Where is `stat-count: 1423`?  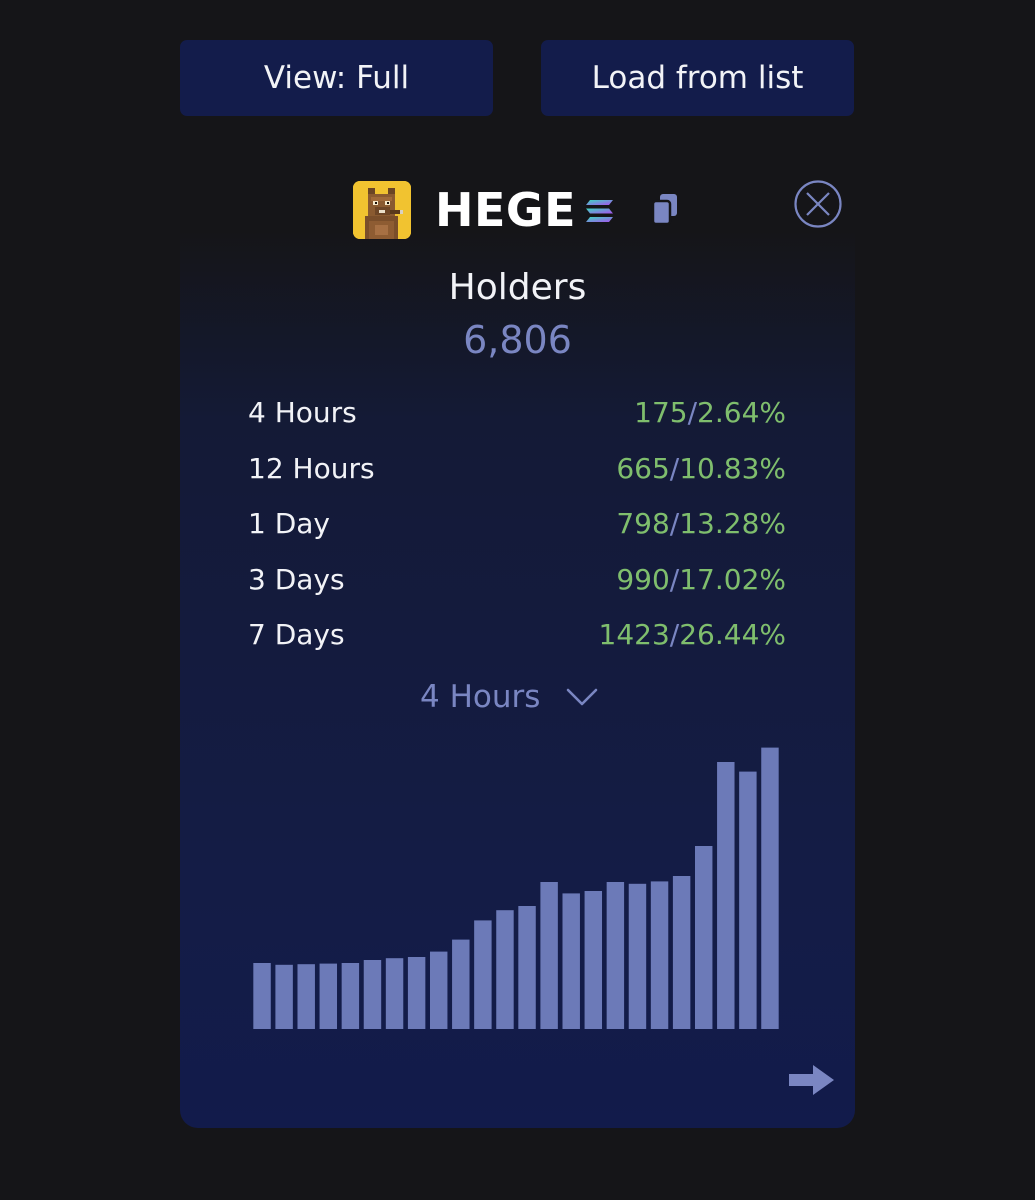
stat-count: 1423 is located at coordinates (634, 634).